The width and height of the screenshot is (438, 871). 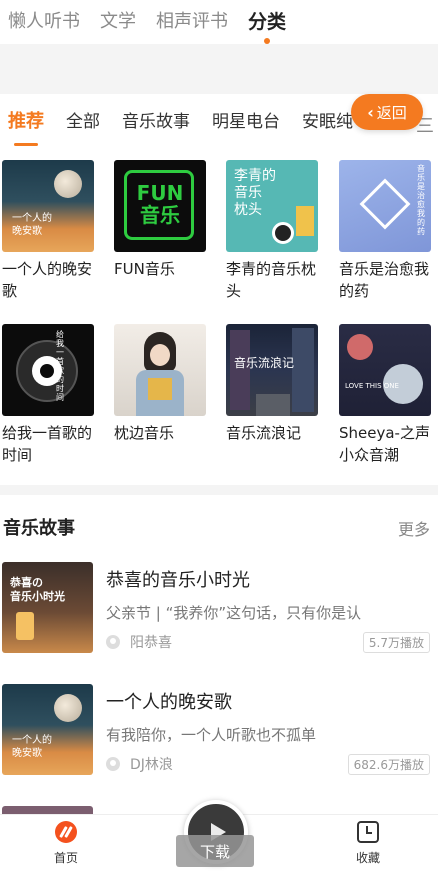 I want to click on album-card: 音乐流浪记 音乐流浪记, so click(x=274, y=384).